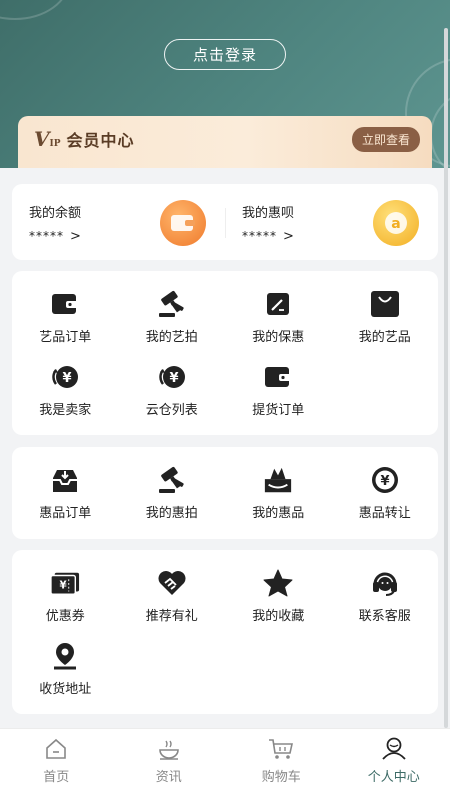 The width and height of the screenshot is (450, 800). What do you see at coordinates (278, 480) in the screenshot?
I see `gift-box-icon` at bounding box center [278, 480].